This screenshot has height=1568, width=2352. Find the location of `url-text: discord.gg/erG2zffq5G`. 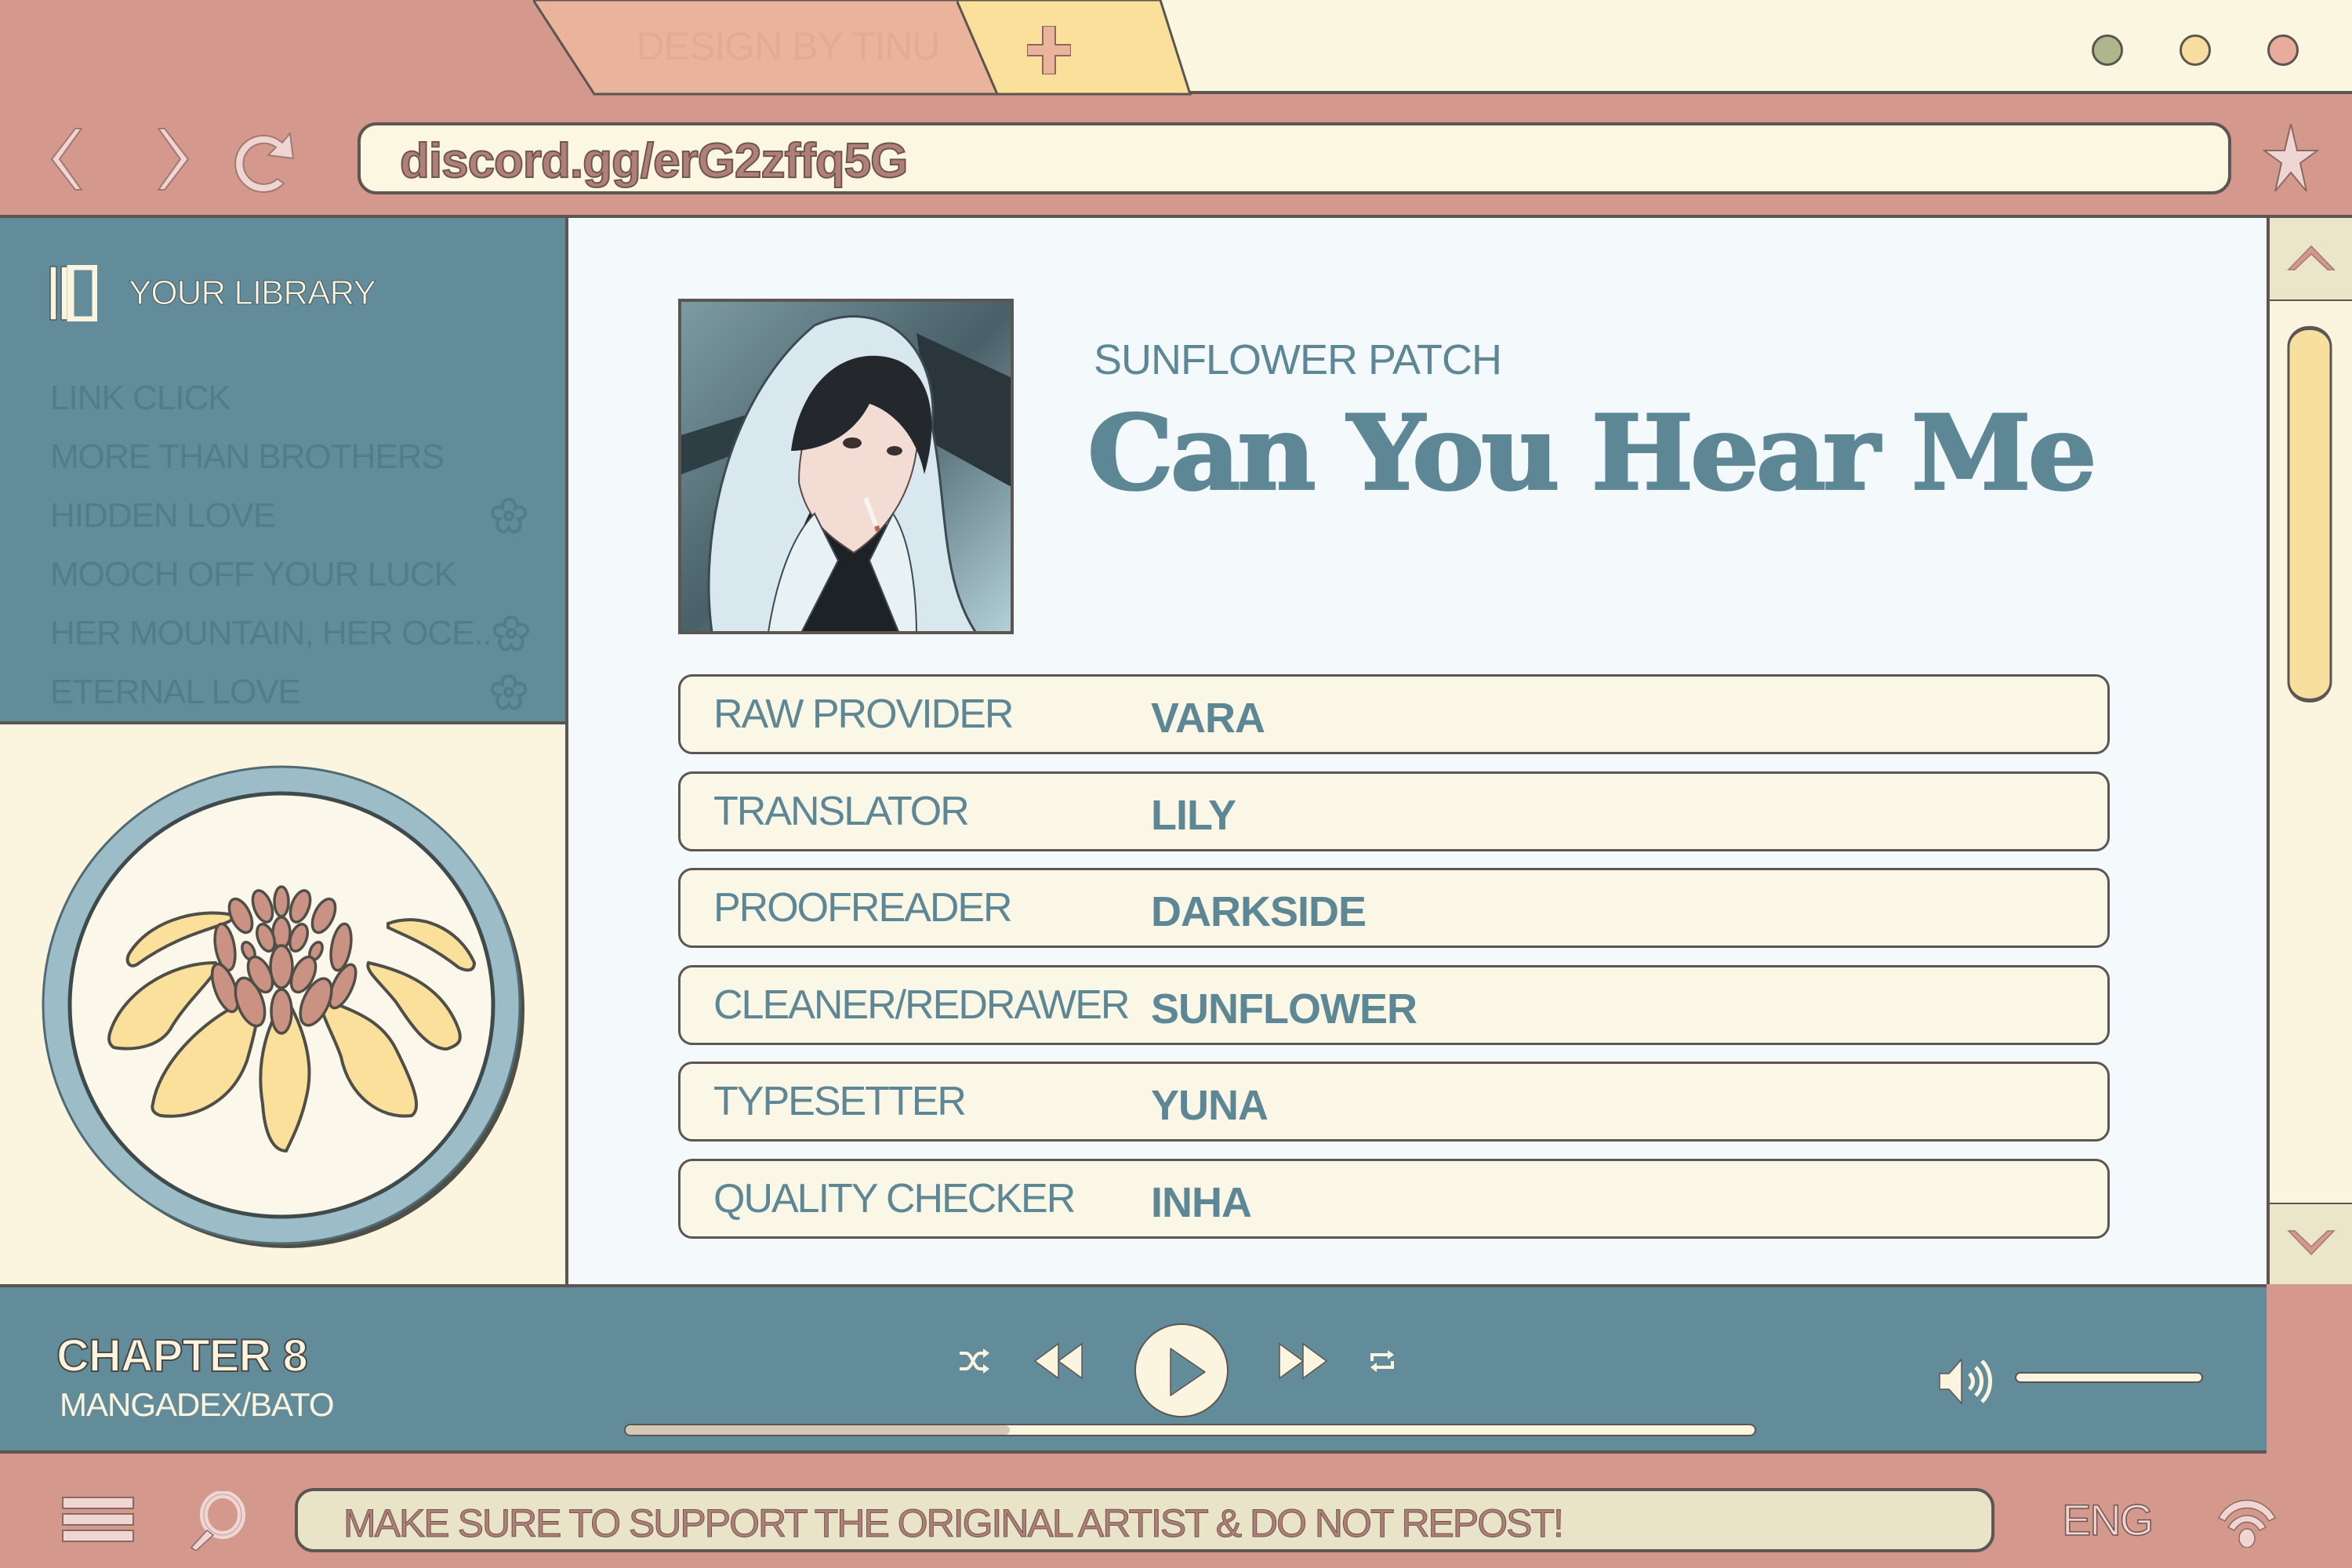

url-text: discord.gg/erG2zffq5G is located at coordinates (654, 161).